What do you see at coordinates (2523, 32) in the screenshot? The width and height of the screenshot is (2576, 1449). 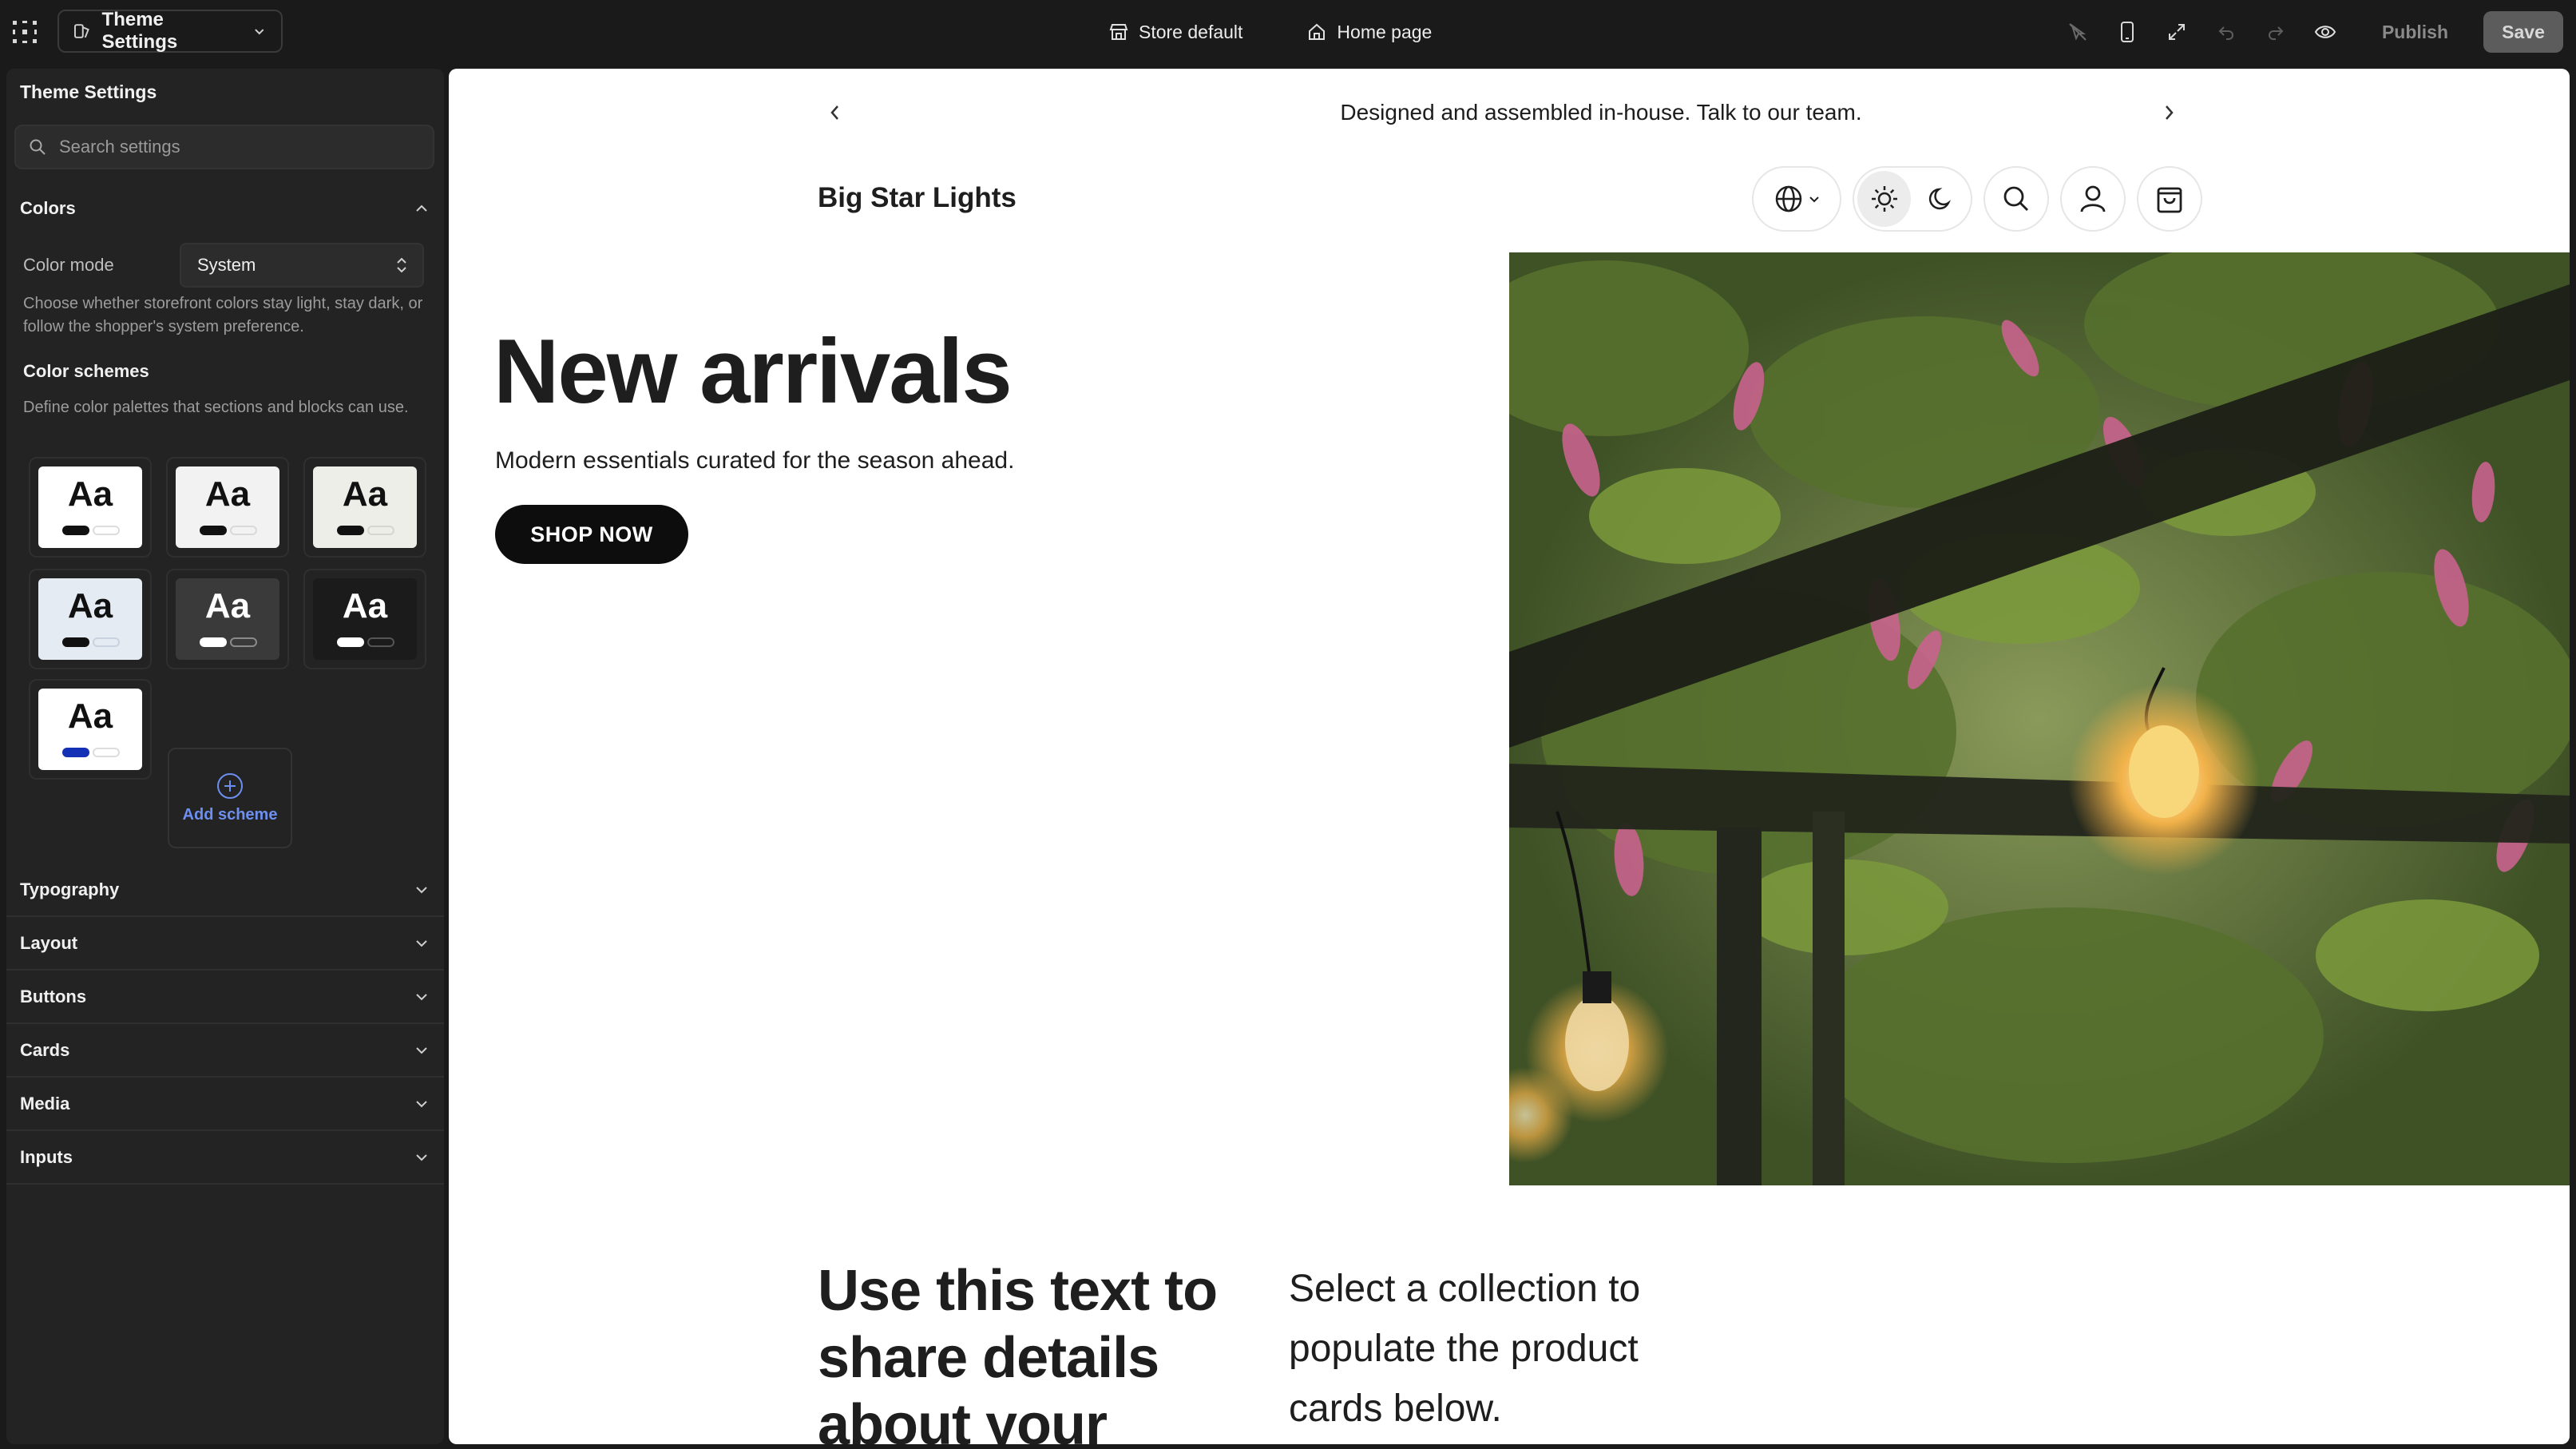 I see `save-button: Save` at bounding box center [2523, 32].